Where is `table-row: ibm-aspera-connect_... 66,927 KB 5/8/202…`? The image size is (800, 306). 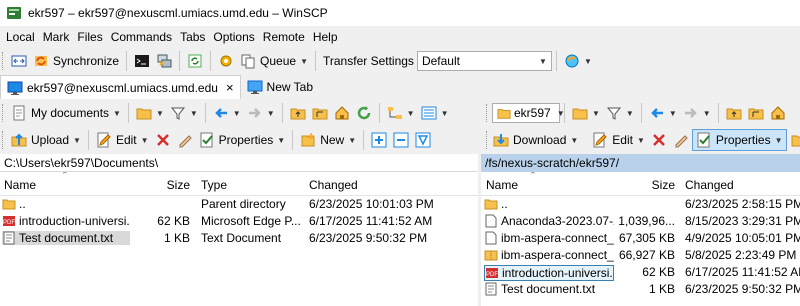 table-row: ibm-aspera-connect_... 66,927 KB 5/8/202… is located at coordinates (640, 255).